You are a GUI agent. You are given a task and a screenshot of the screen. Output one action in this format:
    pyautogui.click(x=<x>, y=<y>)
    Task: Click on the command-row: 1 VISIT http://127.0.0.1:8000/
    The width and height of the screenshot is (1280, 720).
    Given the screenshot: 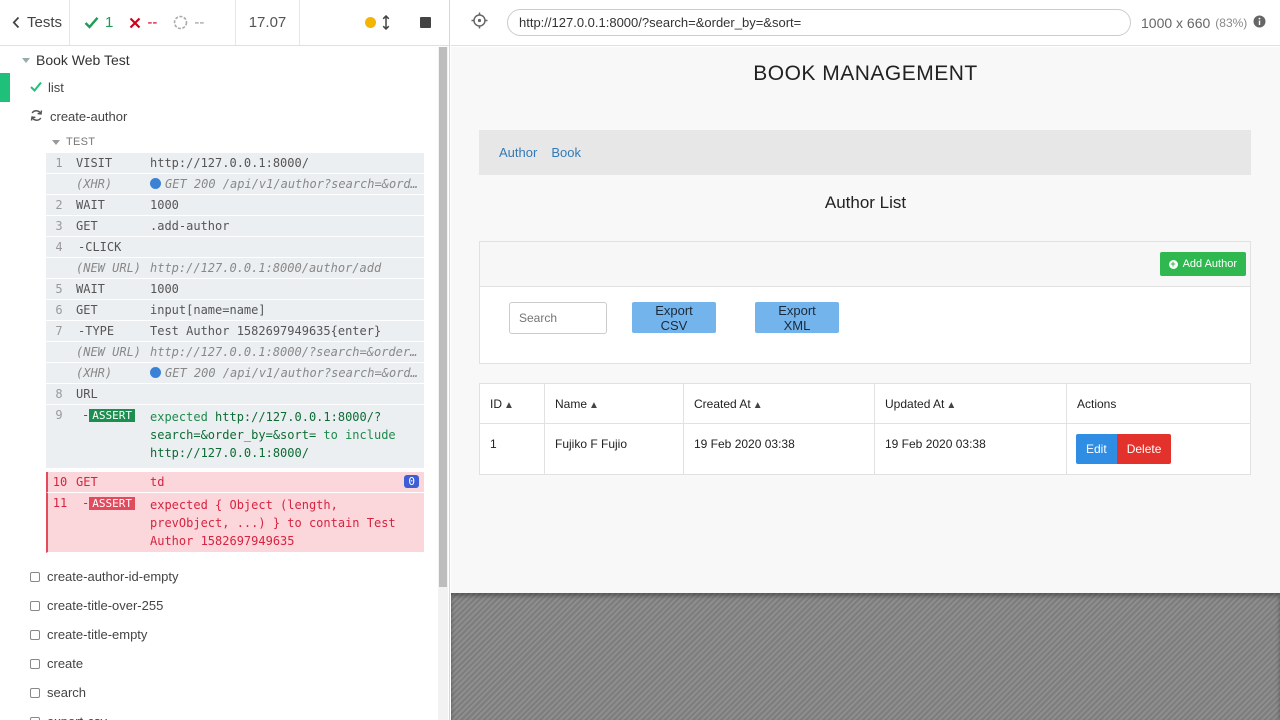 What is the action you would take?
    pyautogui.click(x=235, y=163)
    